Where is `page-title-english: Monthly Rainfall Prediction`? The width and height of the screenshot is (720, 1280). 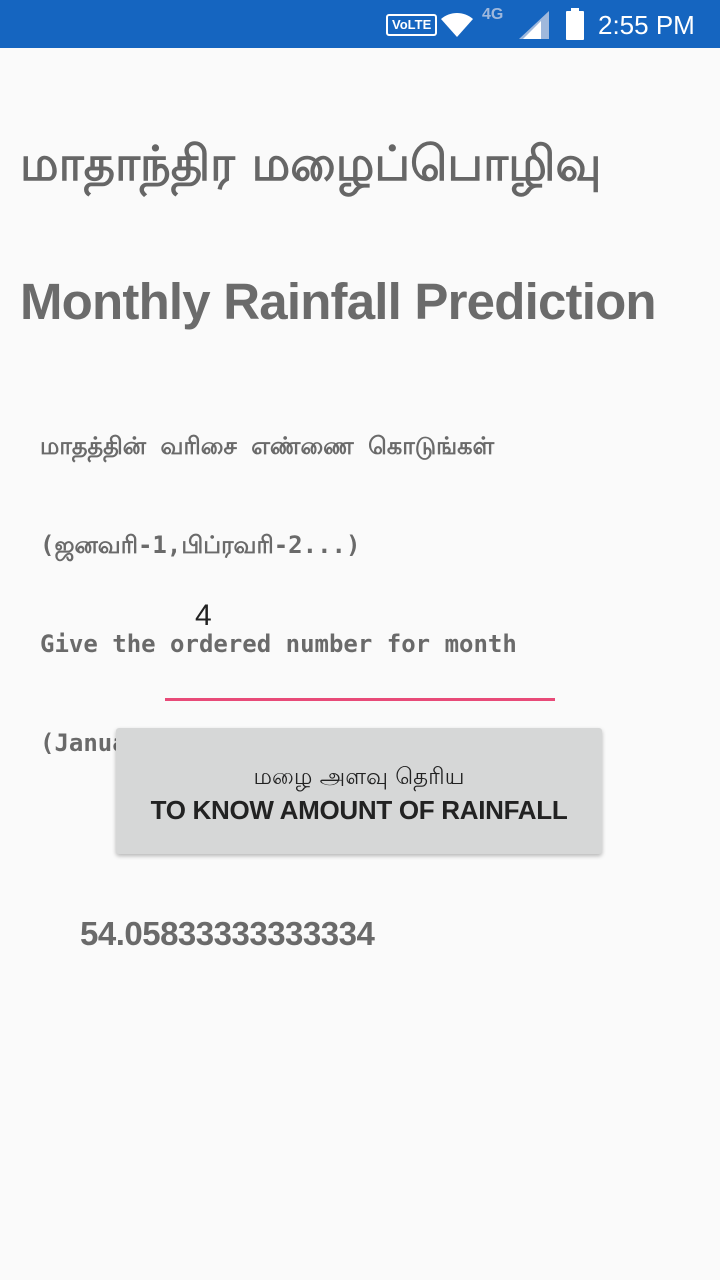 page-title-english: Monthly Rainfall Prediction is located at coordinates (338, 301).